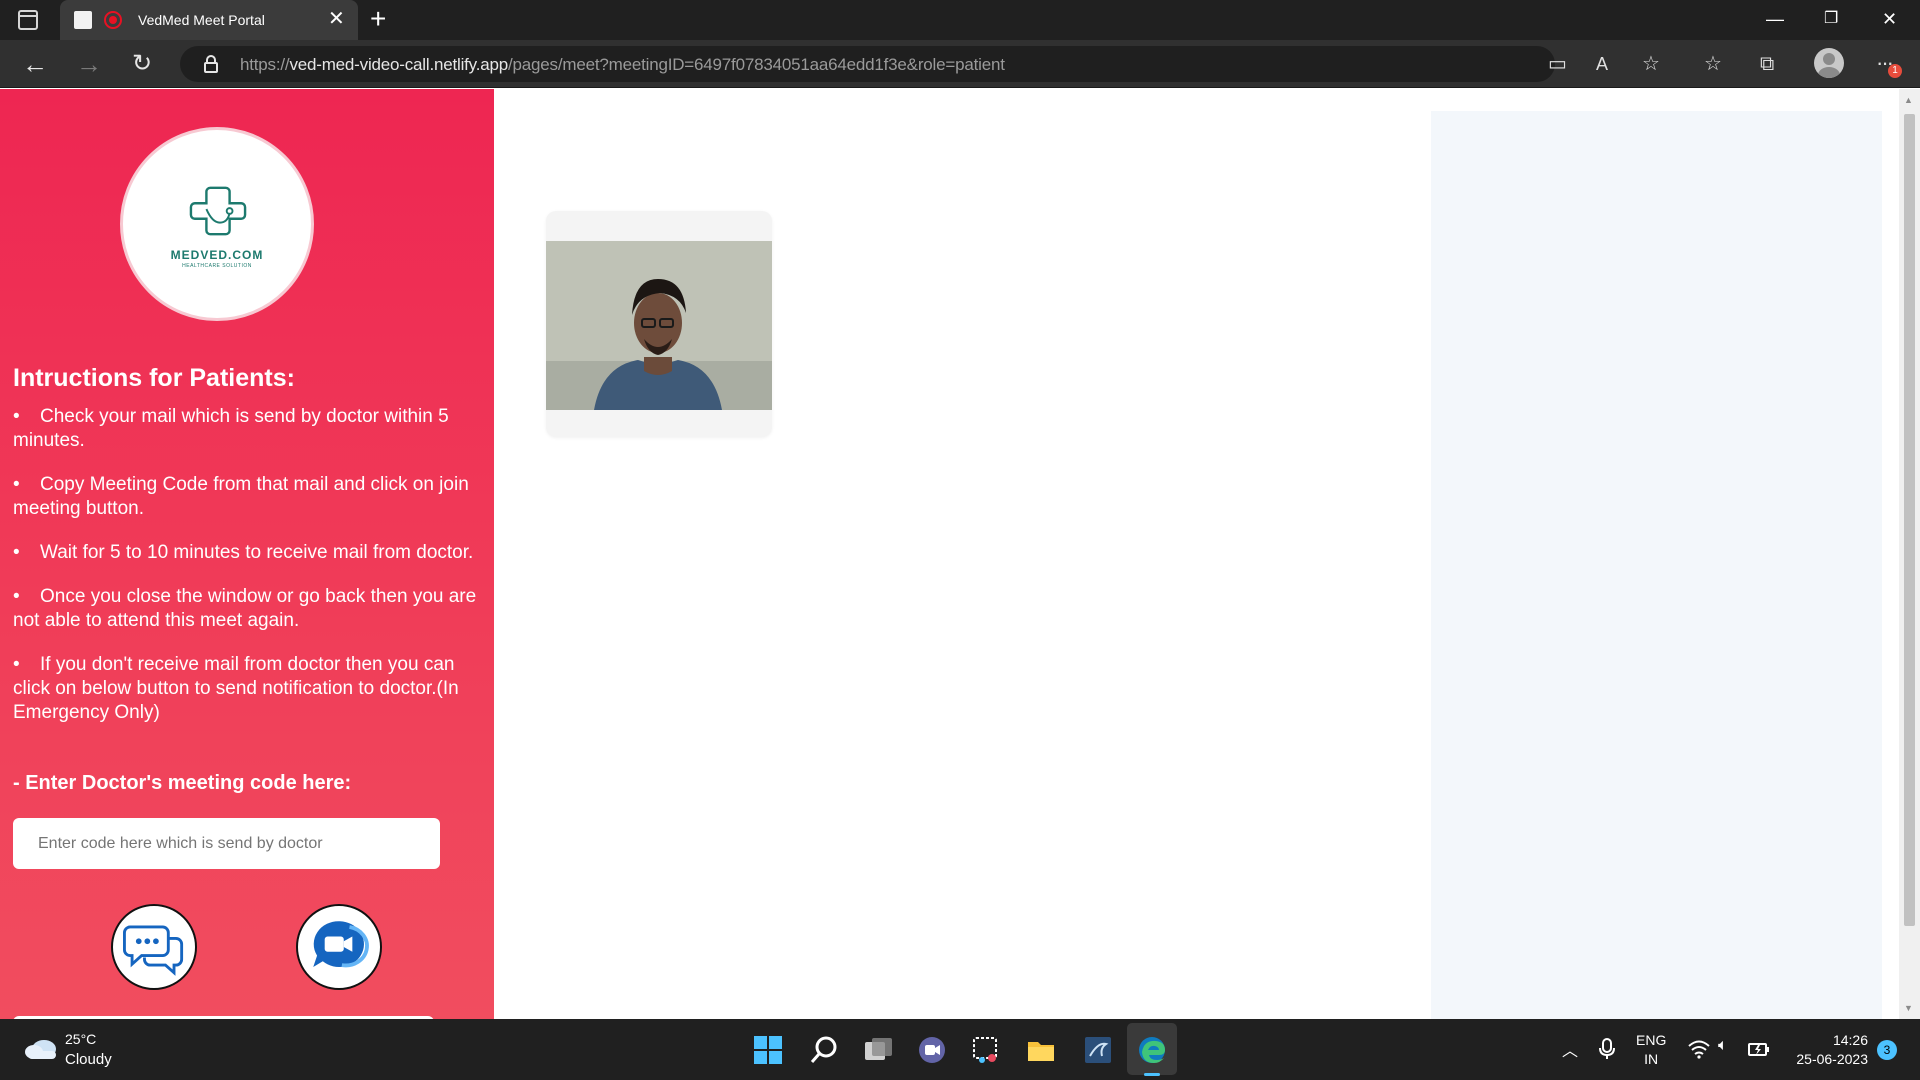 This screenshot has height=1080, width=1920. Describe the element at coordinates (960, 20) in the screenshot. I see `browser-title-bar: VedMed Meet Portal ✕ + — ❐ ✕` at that location.